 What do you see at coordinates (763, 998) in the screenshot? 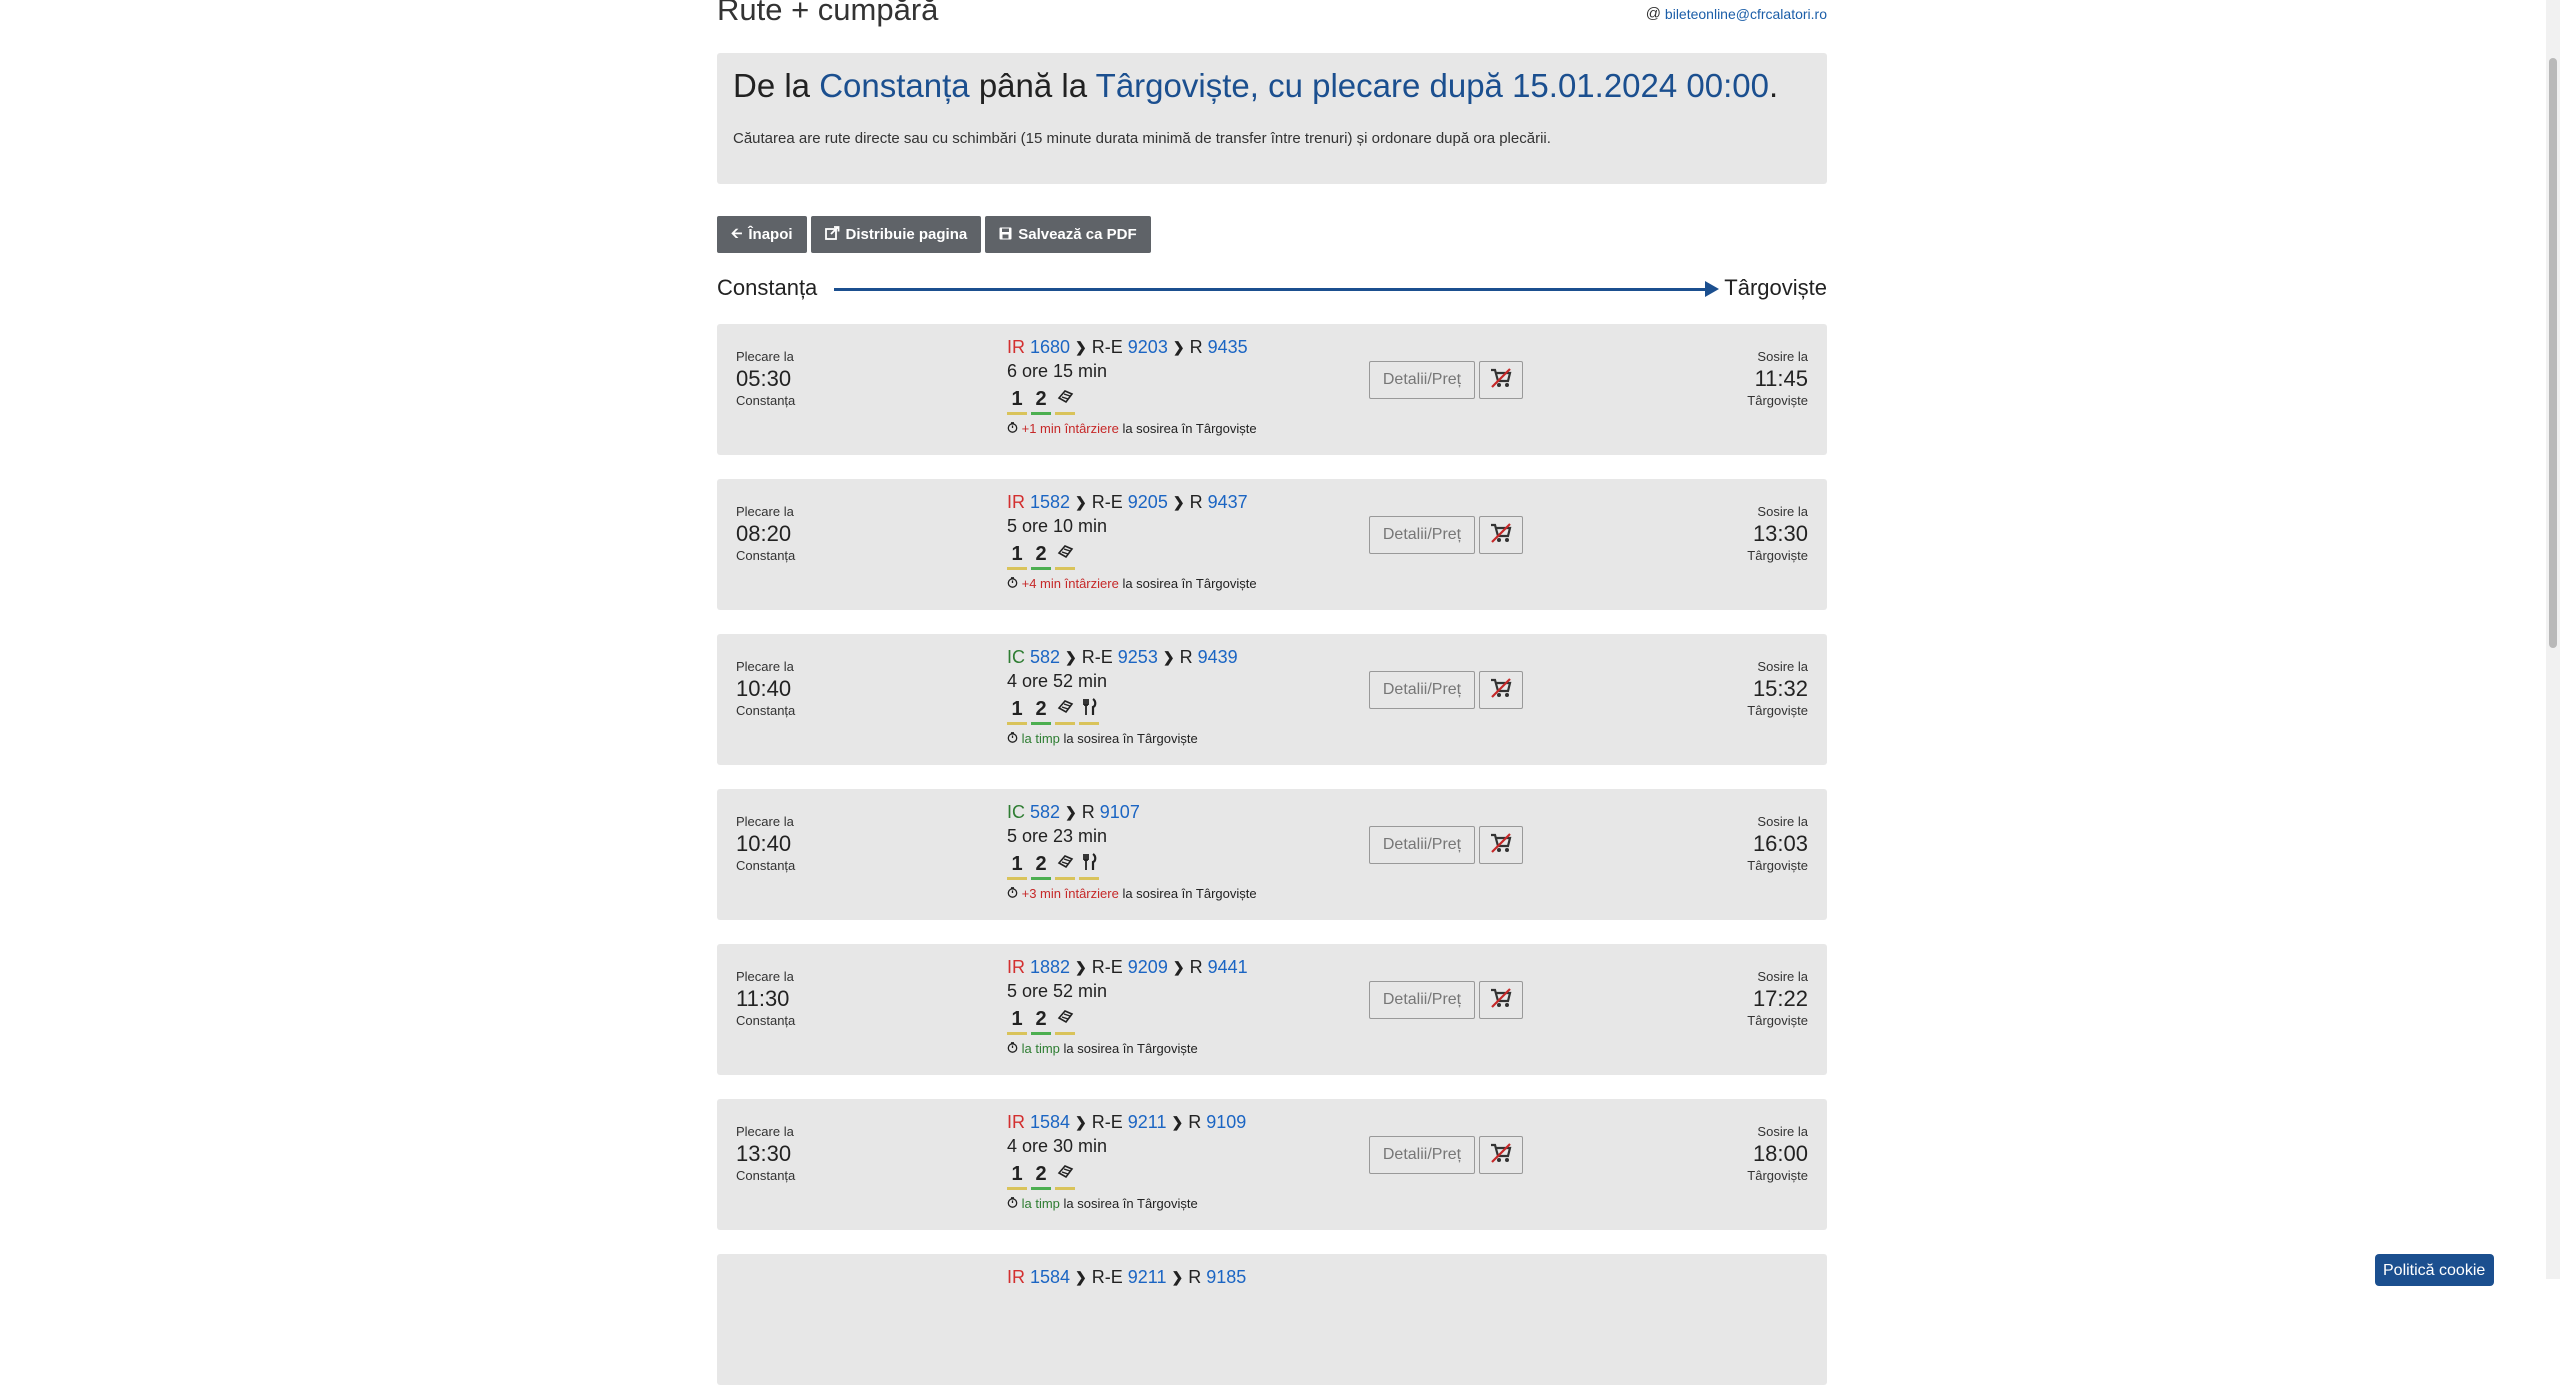
I see `departure-time: 11:30` at bounding box center [763, 998].